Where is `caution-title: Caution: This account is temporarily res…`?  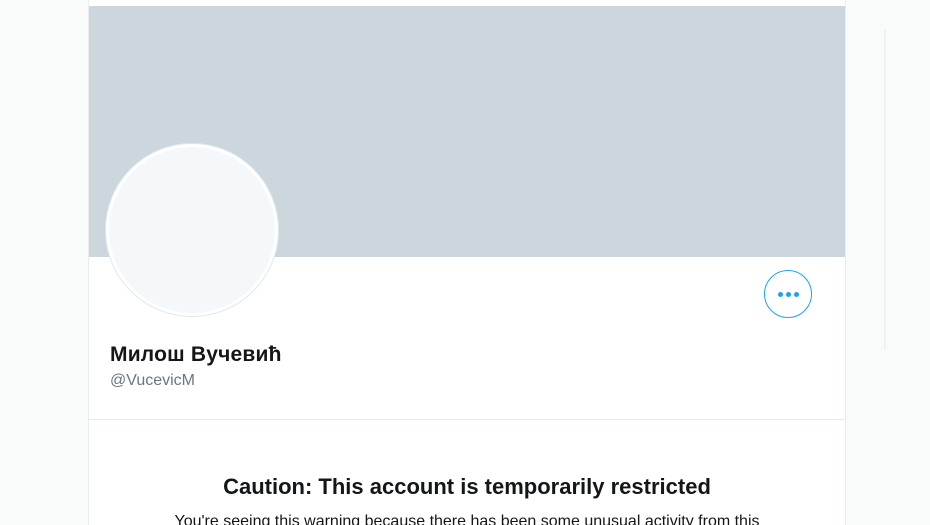 caution-title: Caution: This account is temporarily res… is located at coordinates (467, 486).